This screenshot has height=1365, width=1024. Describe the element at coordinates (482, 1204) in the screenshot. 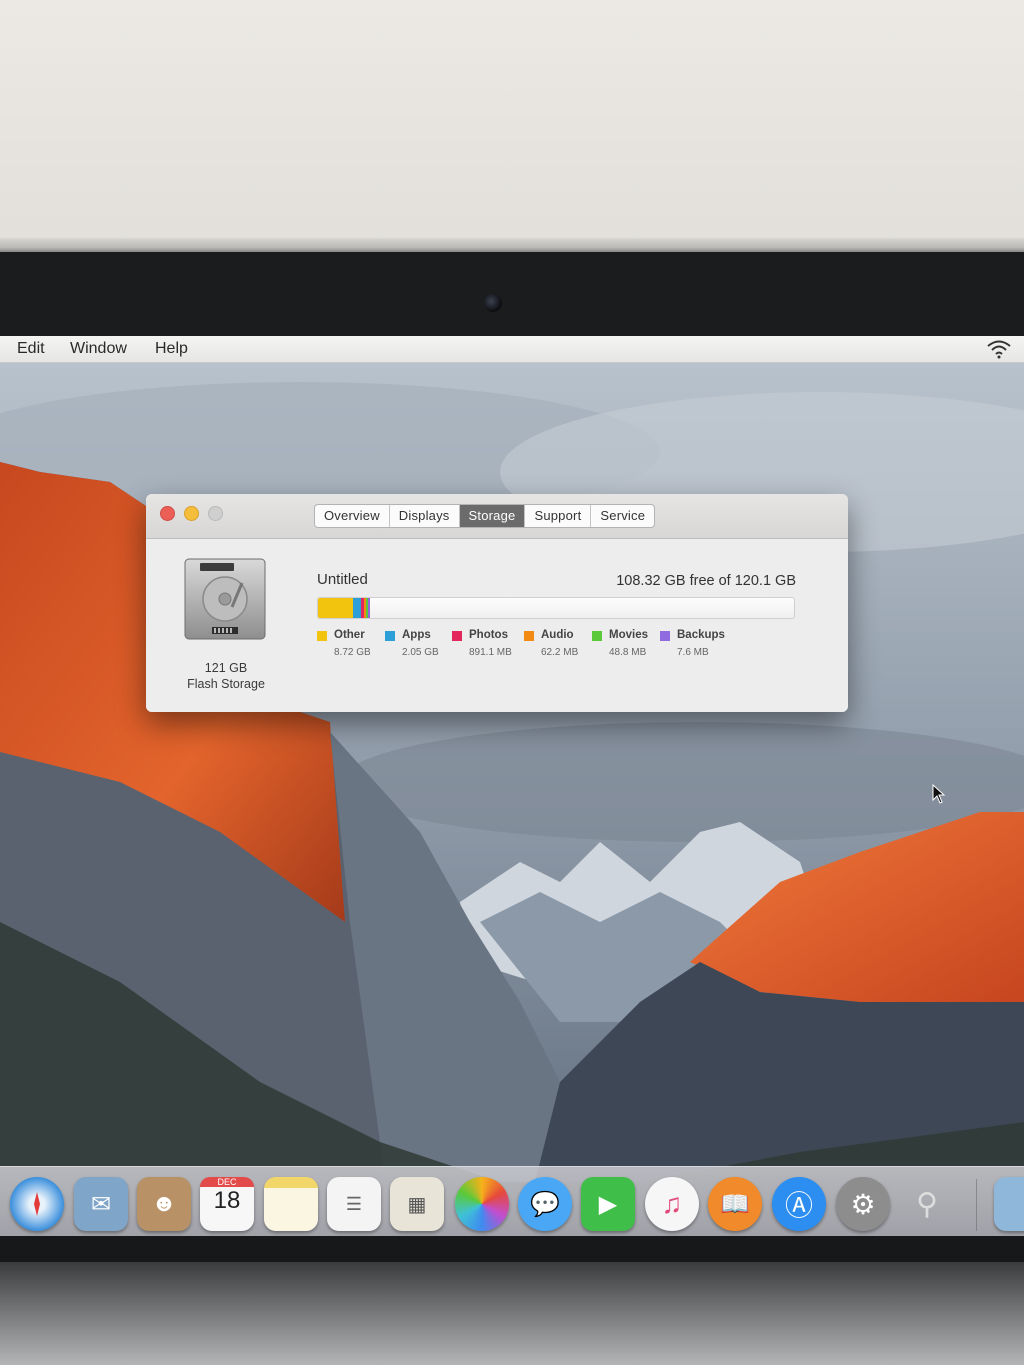

I see `photos-icon` at that location.